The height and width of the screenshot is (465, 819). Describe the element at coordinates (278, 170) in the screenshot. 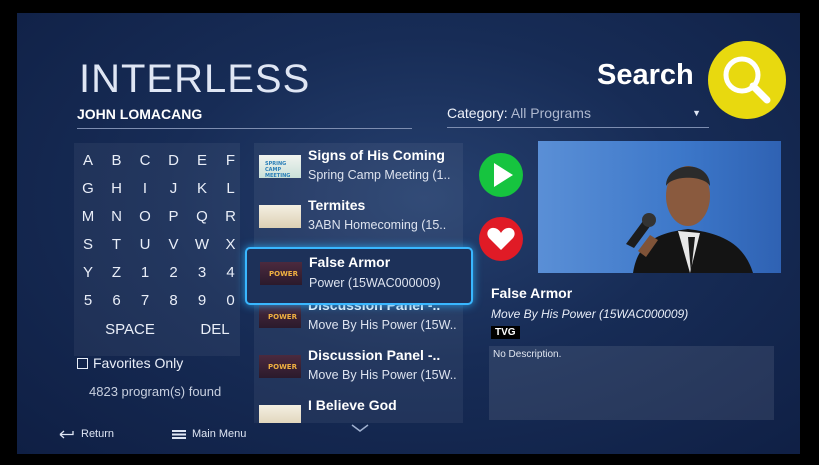

I see `thumb-text: SPRING CAMP MEETING` at that location.